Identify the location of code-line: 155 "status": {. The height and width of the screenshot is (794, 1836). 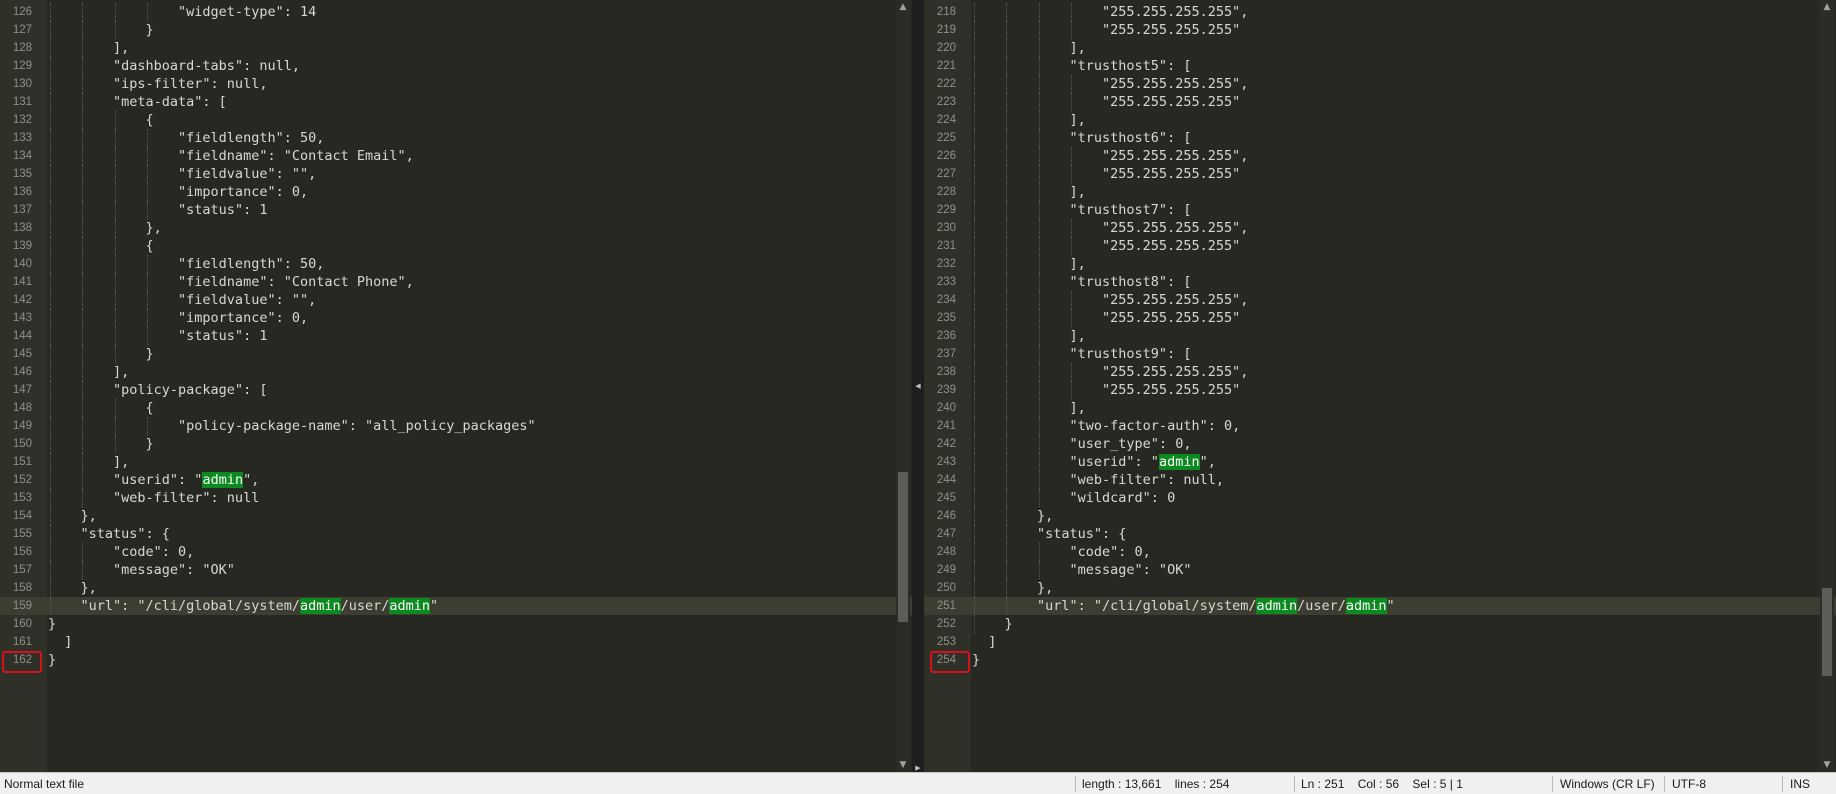
(456, 534).